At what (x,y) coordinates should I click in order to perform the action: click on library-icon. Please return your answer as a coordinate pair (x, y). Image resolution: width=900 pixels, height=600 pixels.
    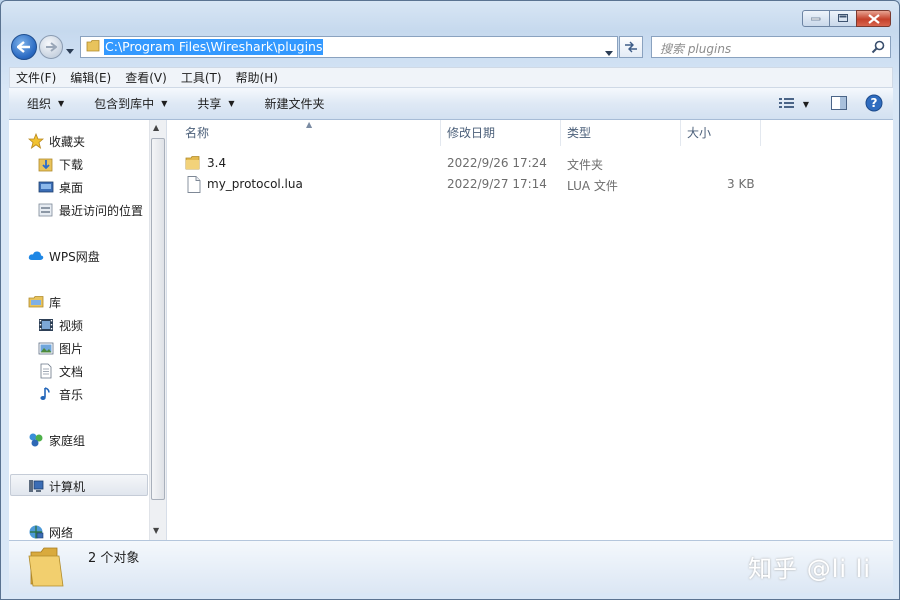
    Looking at the image, I should click on (36, 302).